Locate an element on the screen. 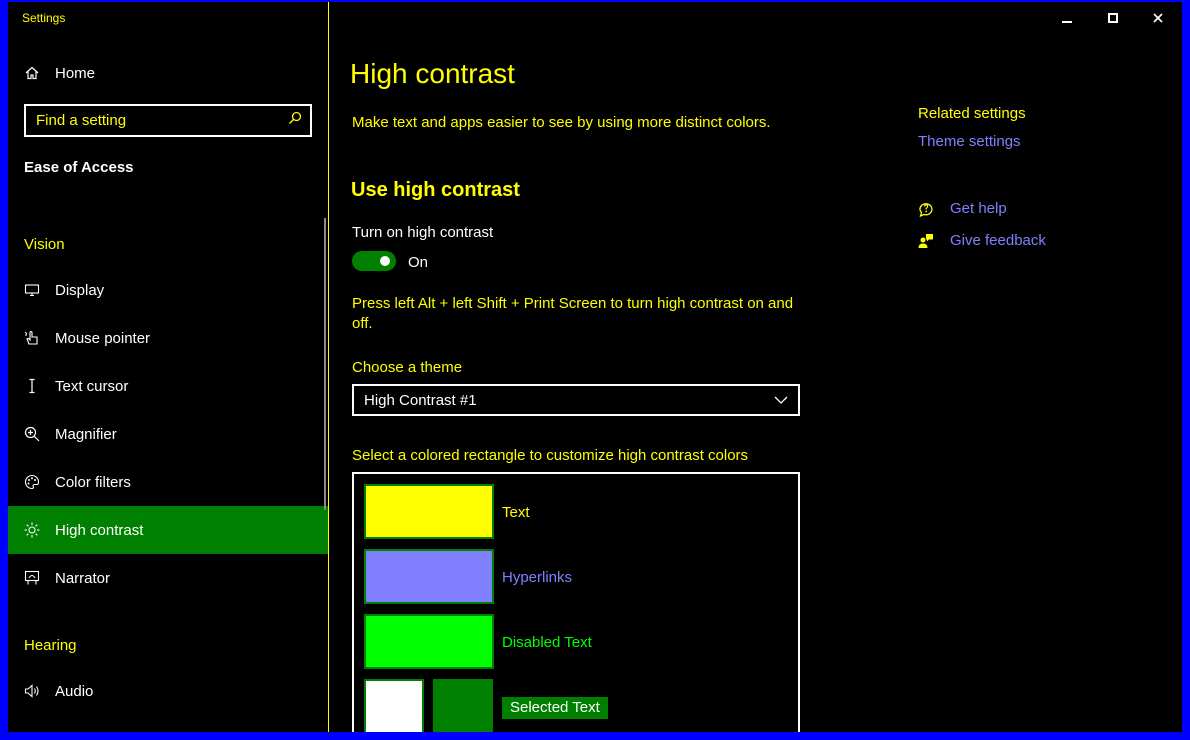 The image size is (1190, 740). color-palette-icon is located at coordinates (32, 482).